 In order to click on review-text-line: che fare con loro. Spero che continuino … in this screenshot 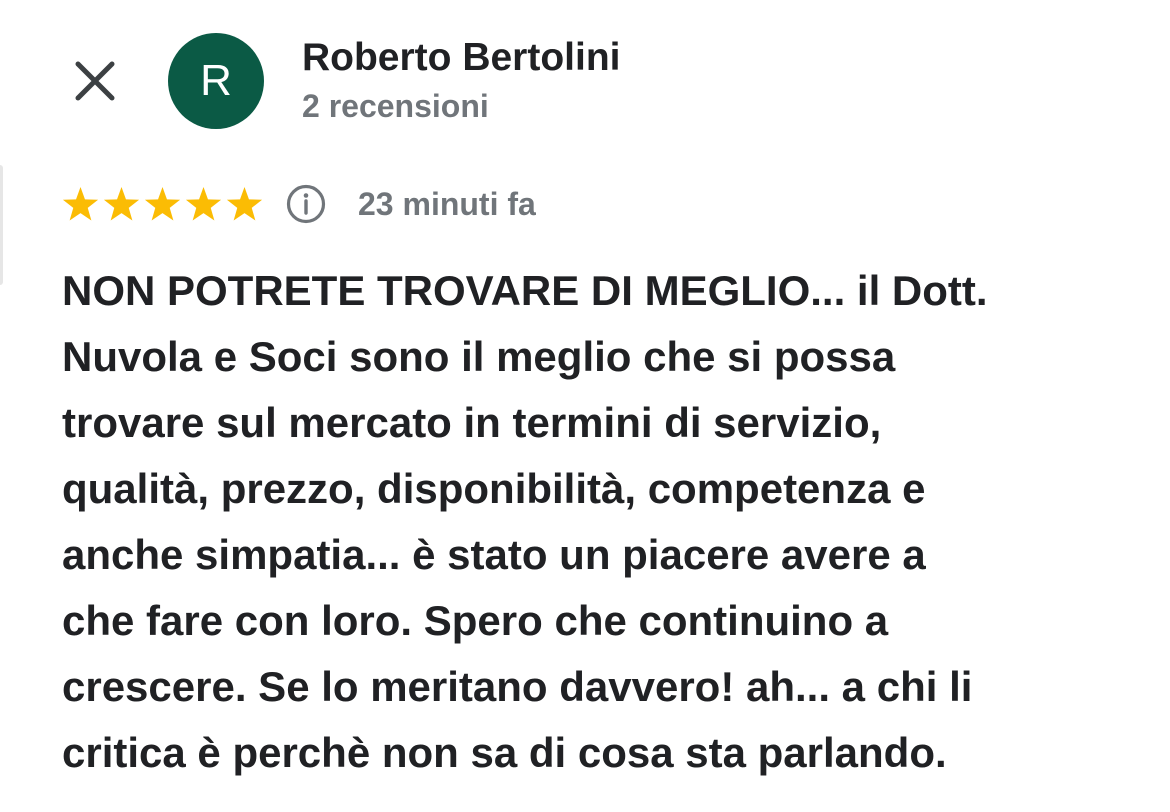, I will do `click(475, 620)`.